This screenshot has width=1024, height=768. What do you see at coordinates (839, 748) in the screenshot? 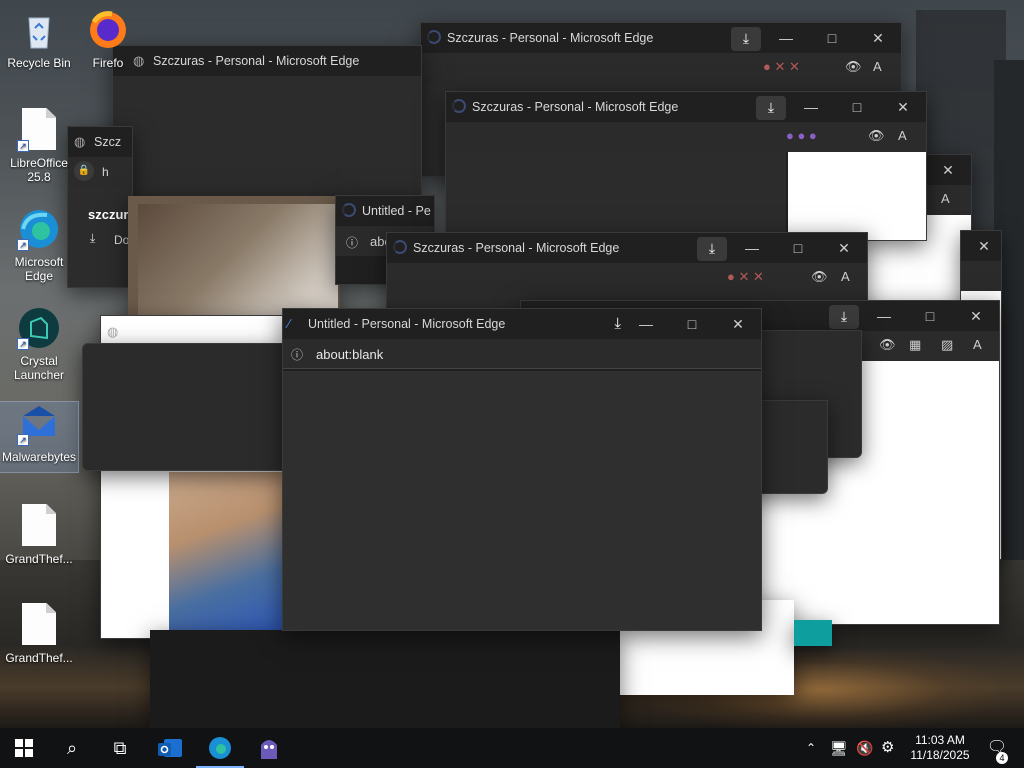
I see `network-icon: 🖥` at bounding box center [839, 748].